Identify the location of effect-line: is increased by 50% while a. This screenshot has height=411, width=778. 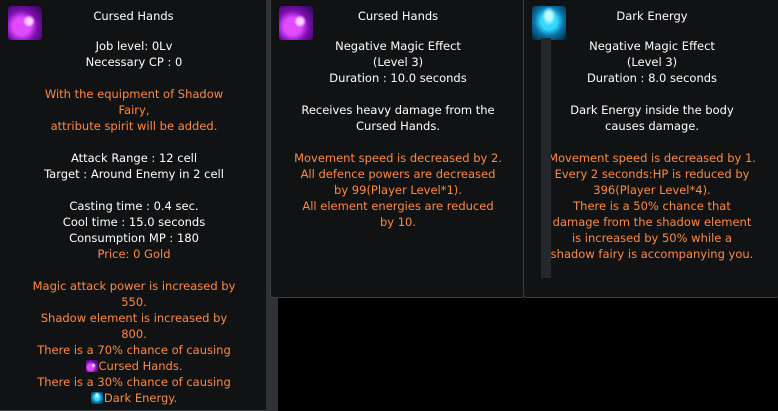
(652, 238).